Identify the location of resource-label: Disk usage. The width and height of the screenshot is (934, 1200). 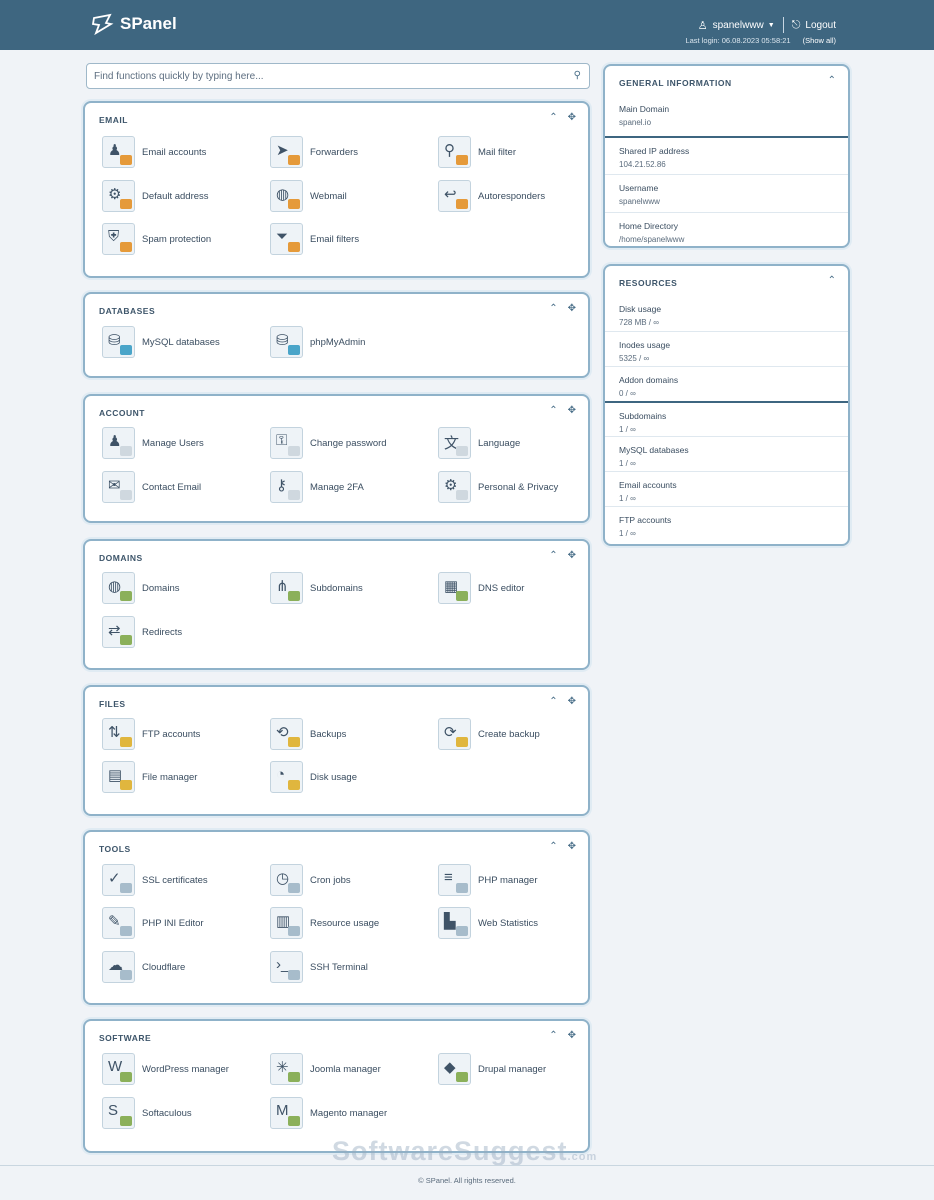
(640, 309).